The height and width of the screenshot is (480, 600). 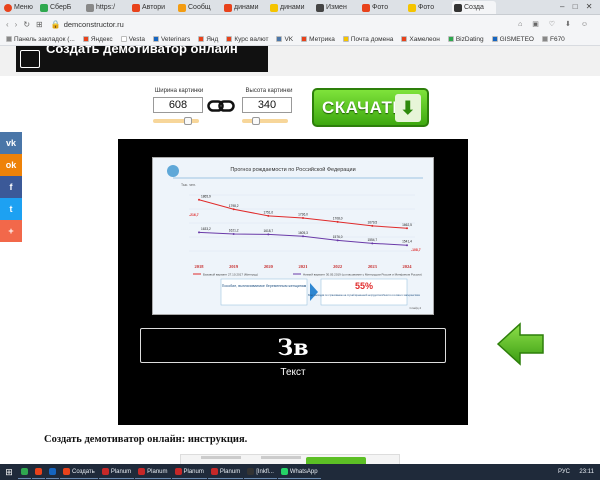 I want to click on opera-menu-button: Меню, so click(x=19, y=7).